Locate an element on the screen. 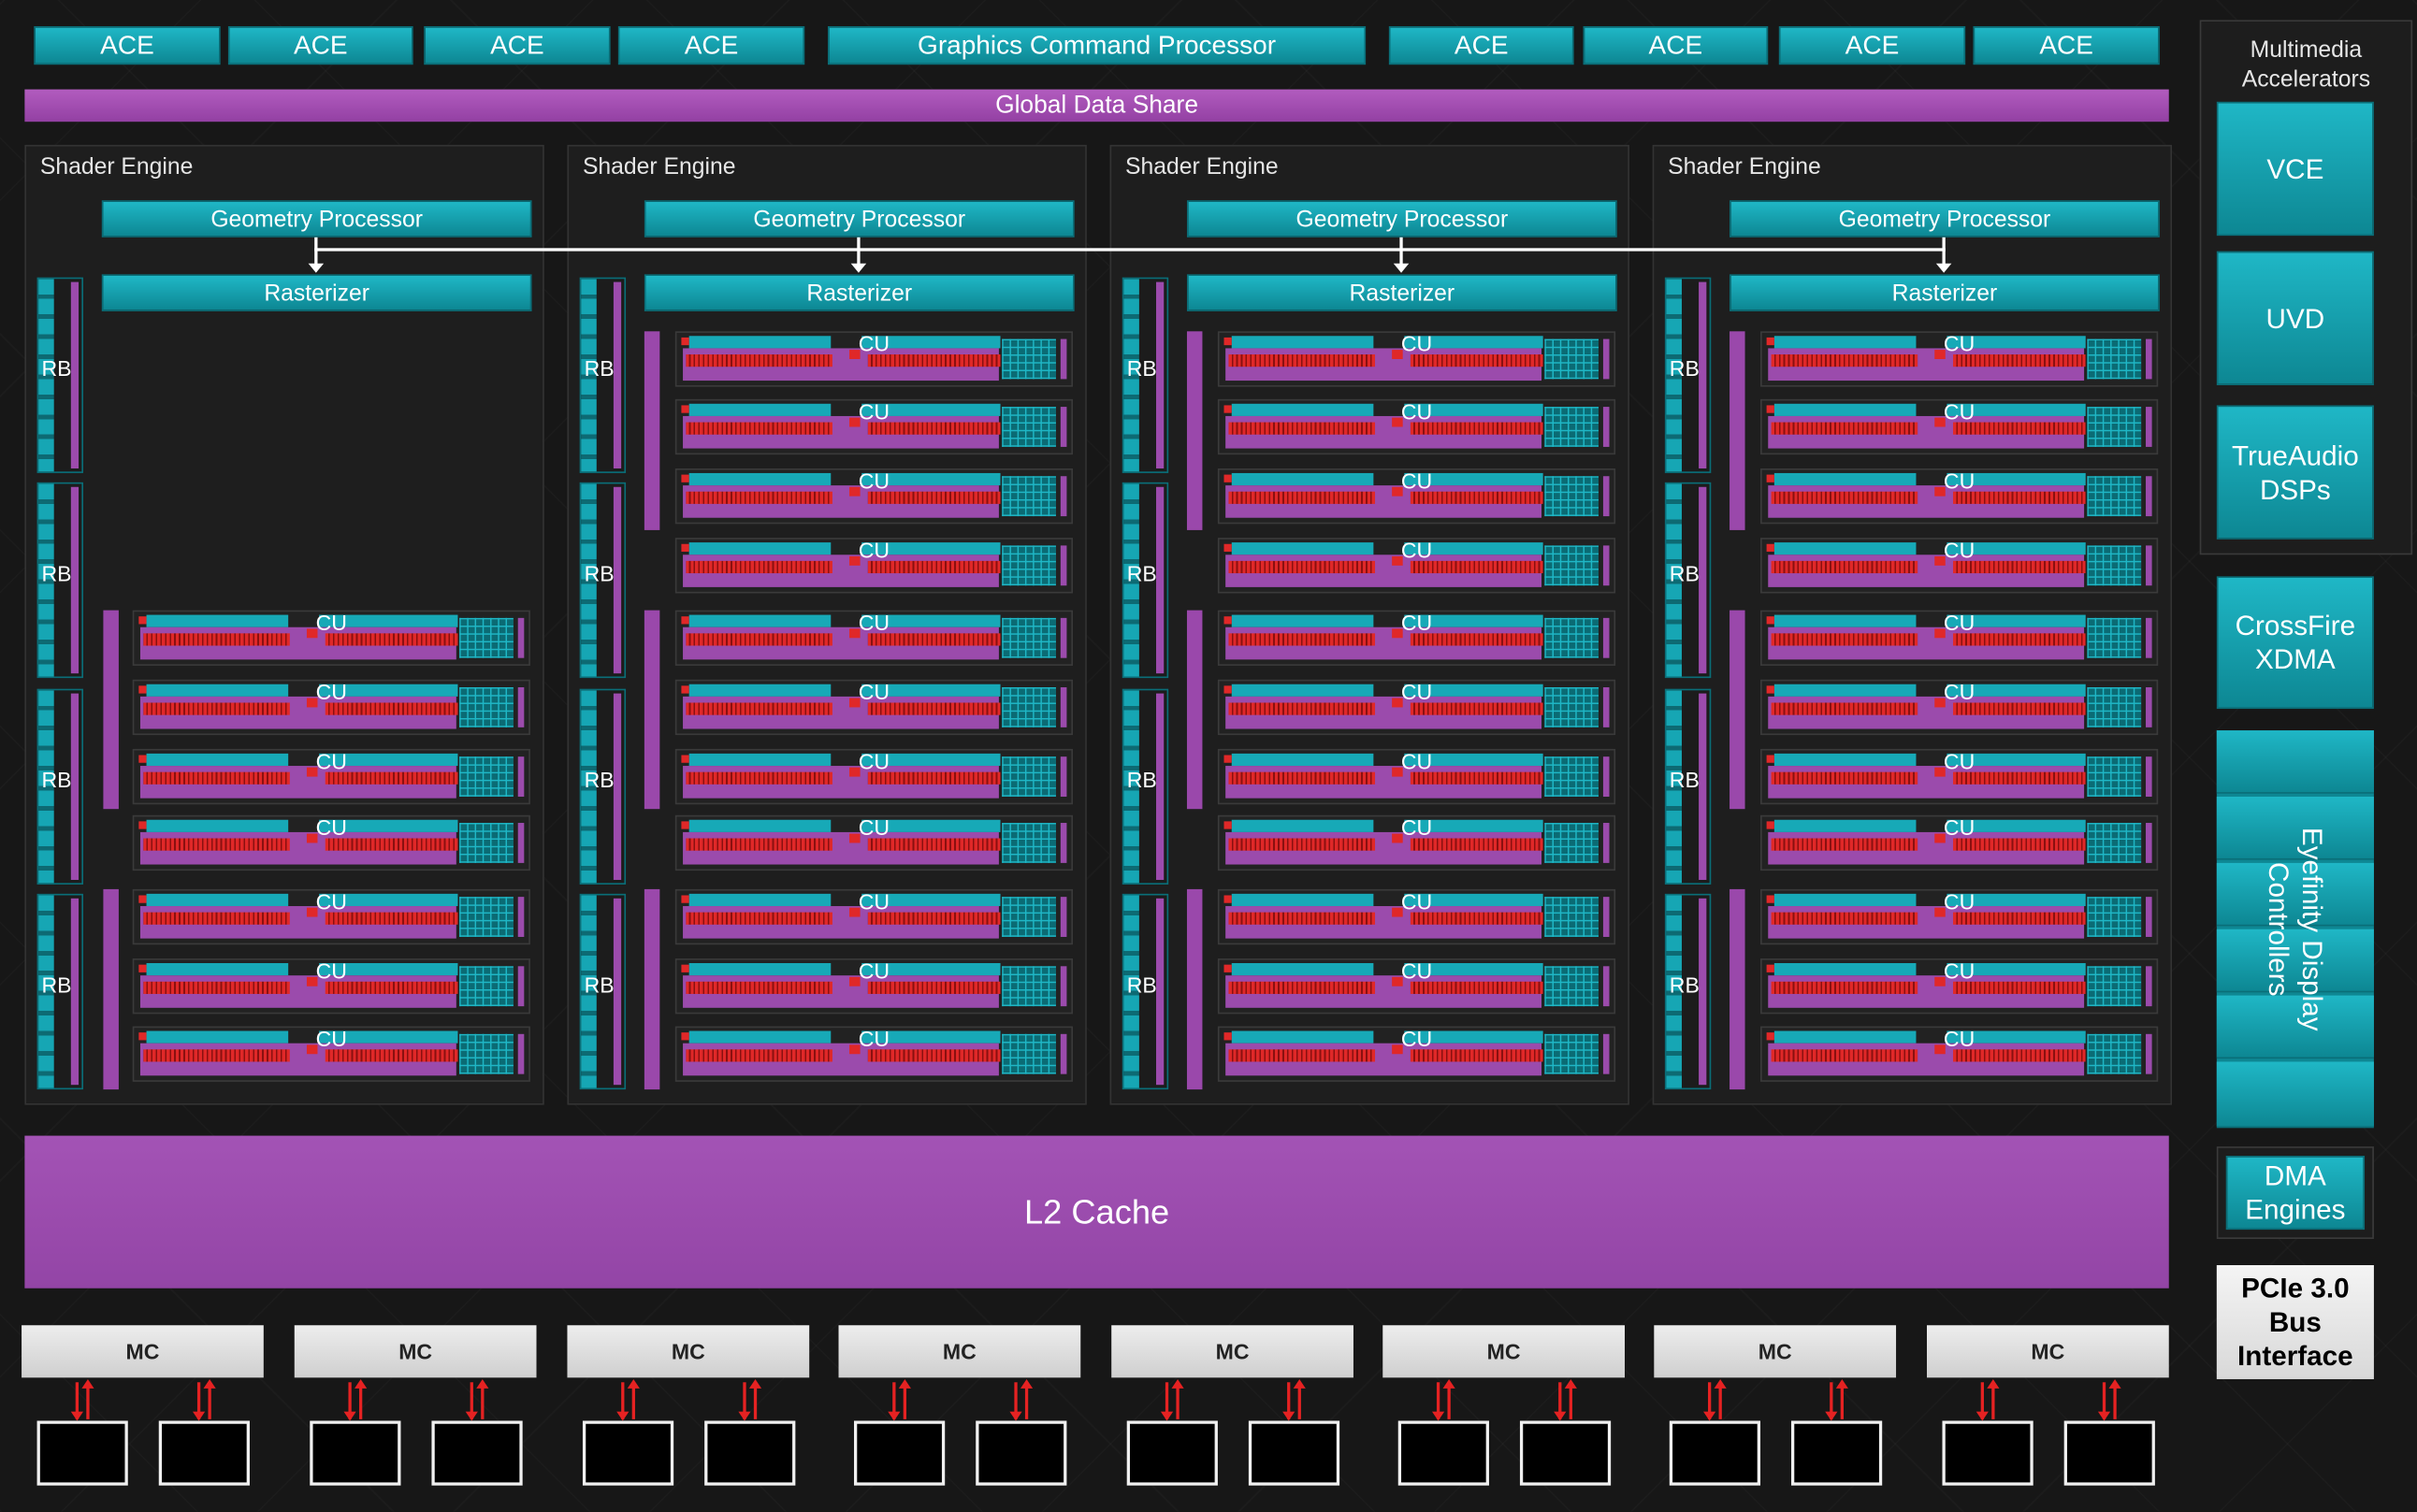 The width and height of the screenshot is (2417, 1512). graphics-command-processor: Graphics Command Processor is located at coordinates (1097, 45).